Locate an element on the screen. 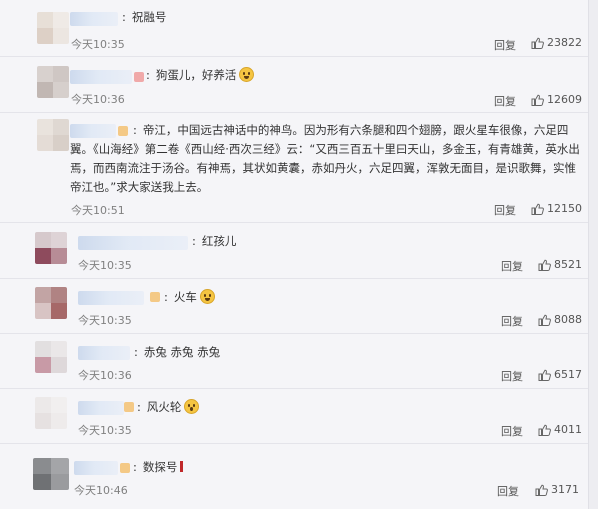 The height and width of the screenshot is (509, 598). like-count: 8521 is located at coordinates (568, 264).